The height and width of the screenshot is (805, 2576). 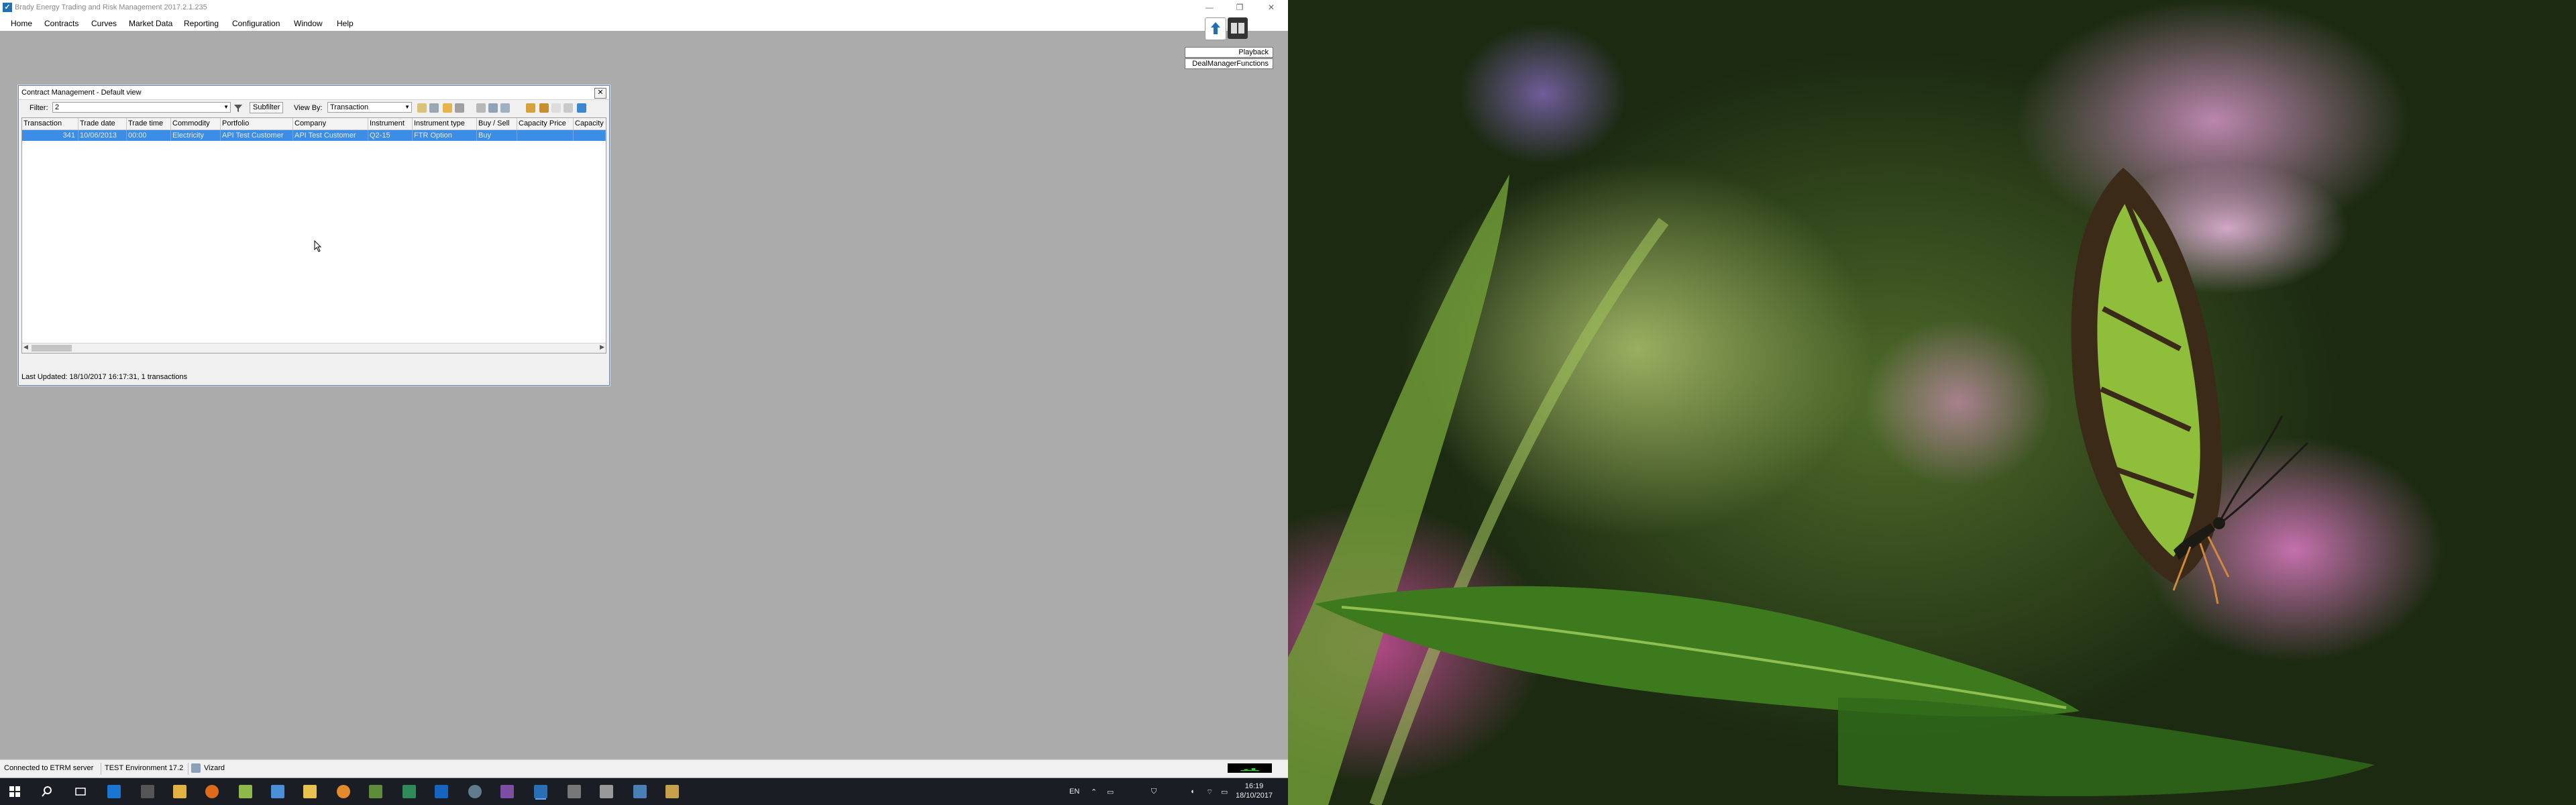 I want to click on viewby-select: Transaction ▼, so click(x=369, y=107).